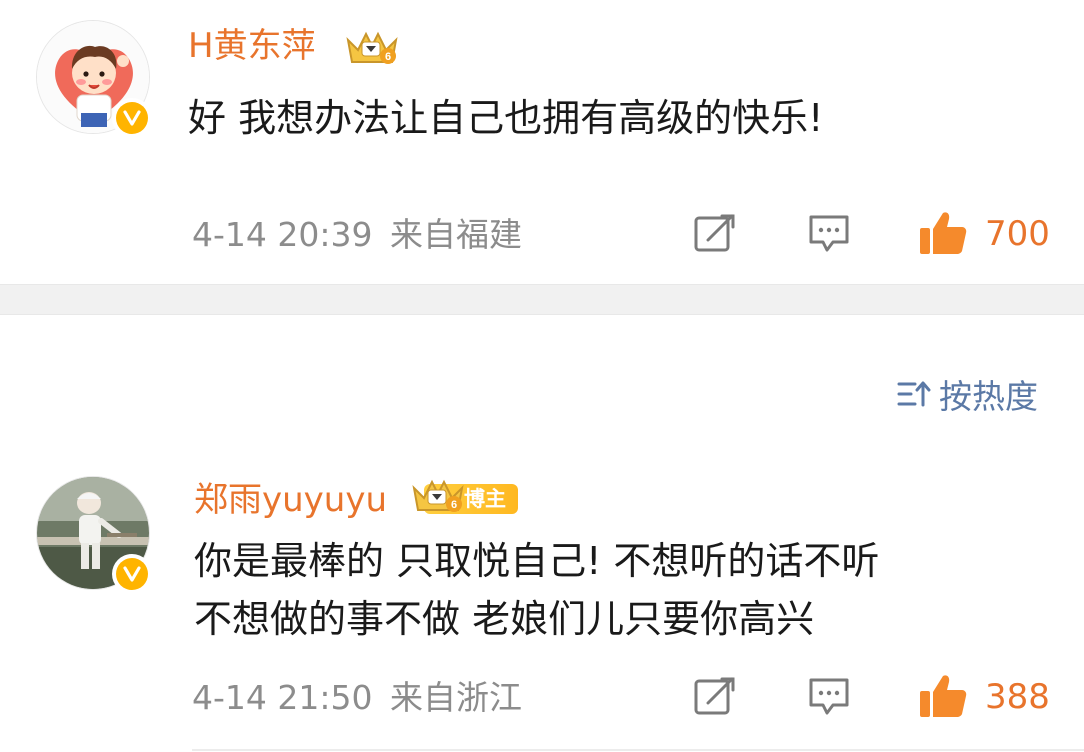  What do you see at coordinates (537, 561) in the screenshot?
I see `comment-text-line: 你是最棒的 只取悦自己! 不想听的话不听` at bounding box center [537, 561].